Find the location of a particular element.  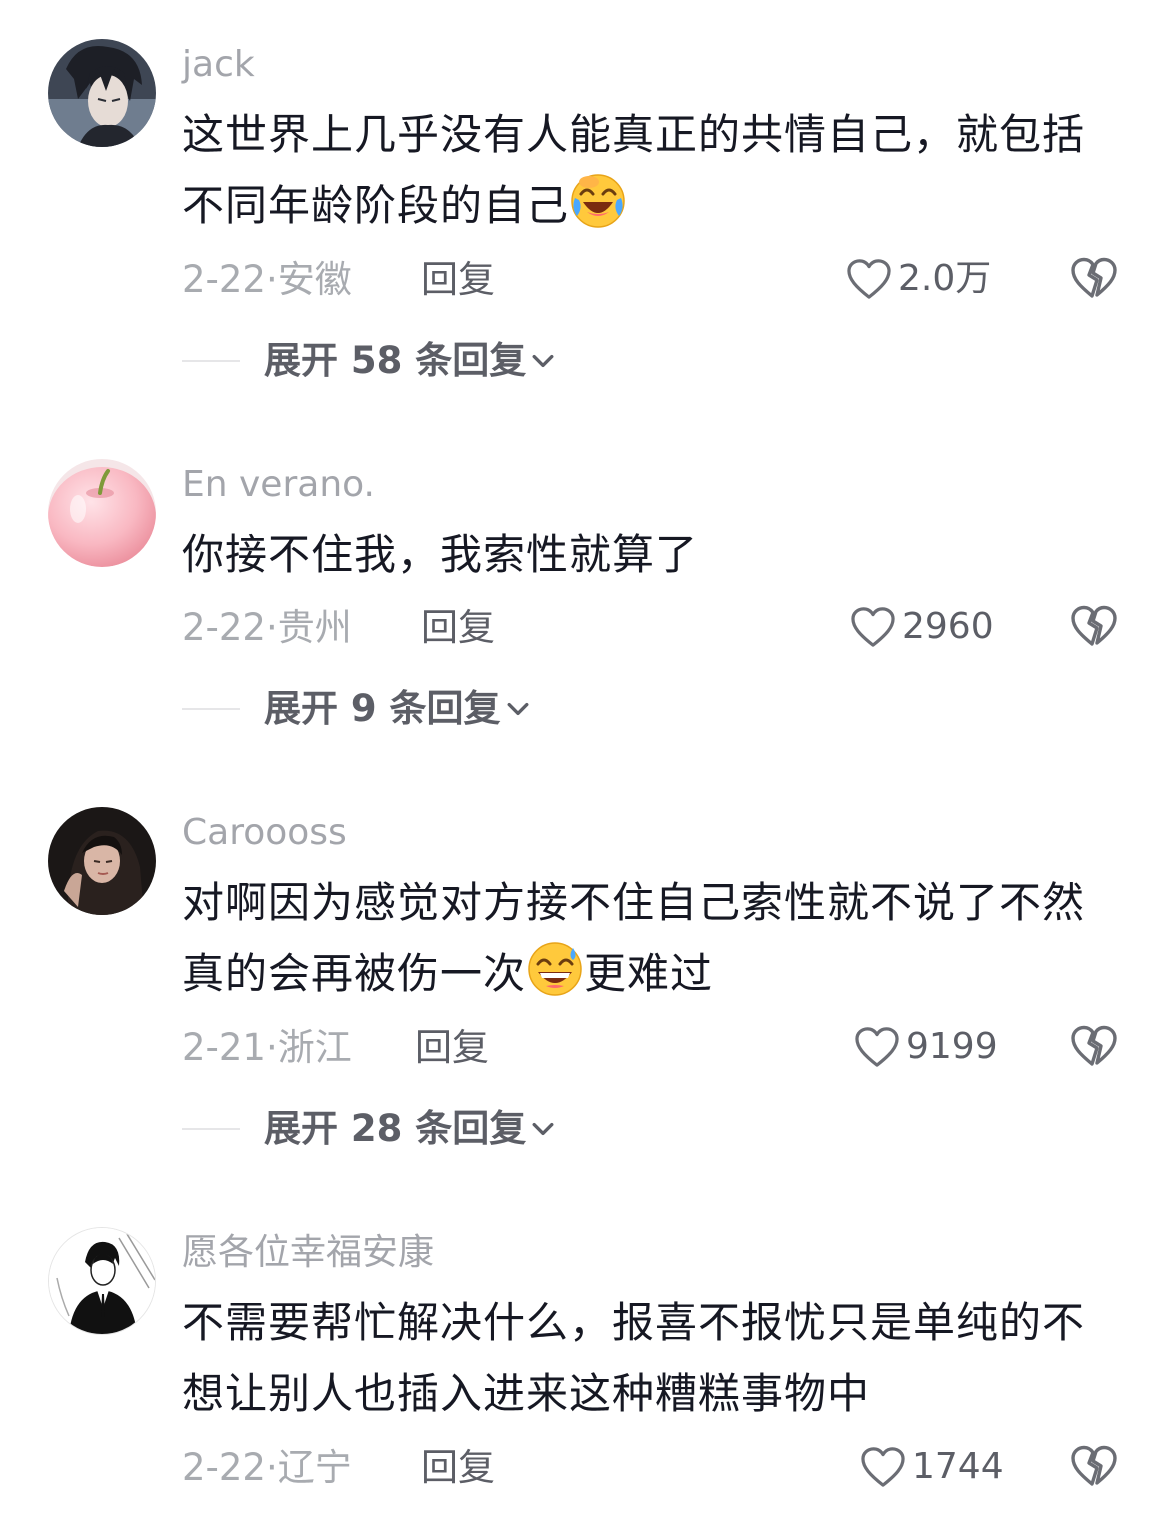

comment-meta: 2-22·辽宁 is located at coordinates (267, 1468).